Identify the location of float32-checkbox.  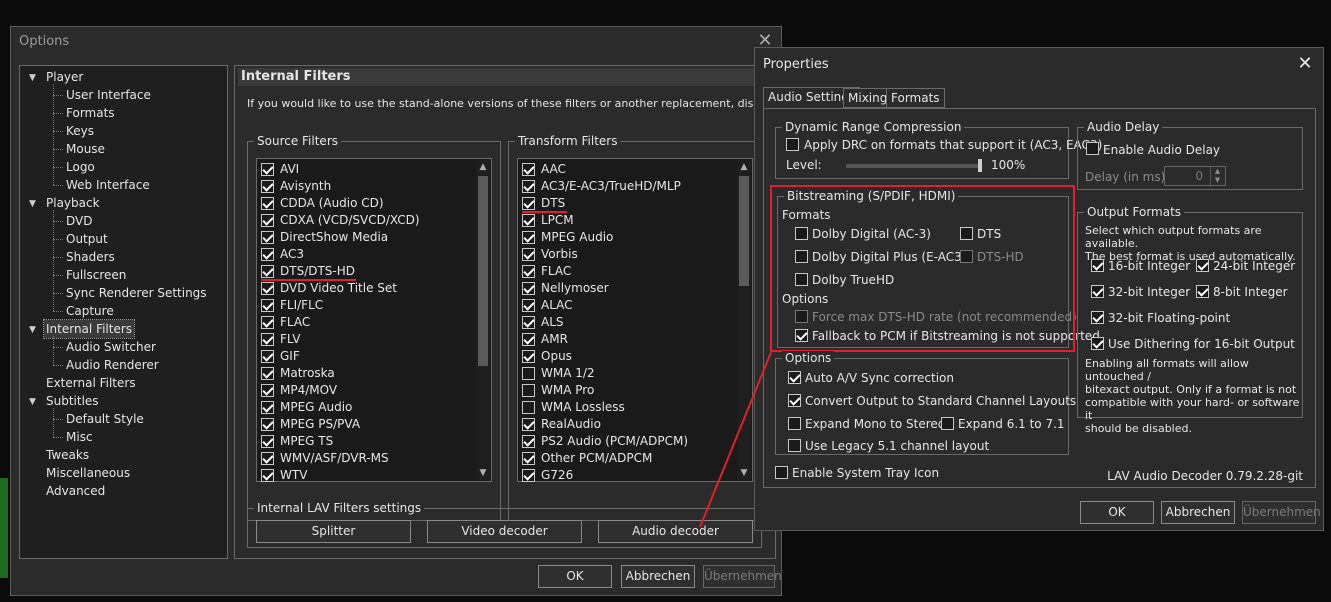
(1097, 317).